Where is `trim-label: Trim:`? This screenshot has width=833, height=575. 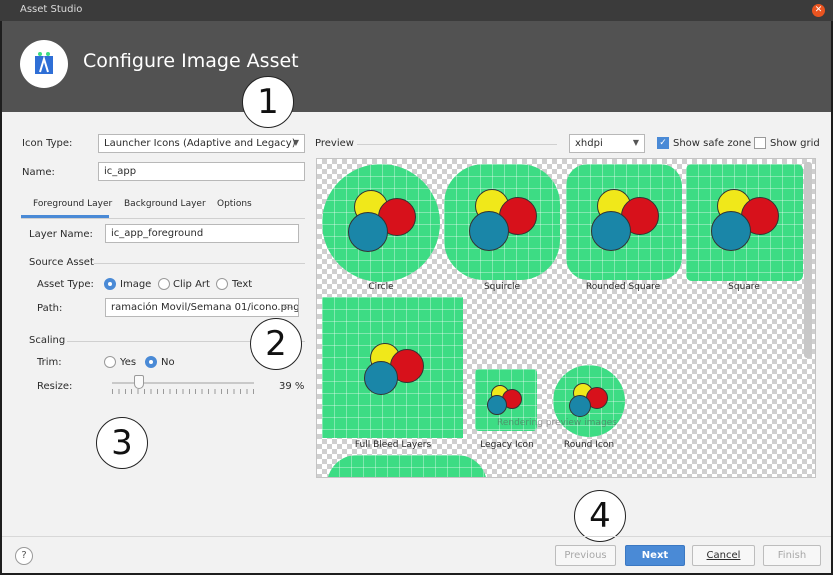 trim-label: Trim: is located at coordinates (49, 362).